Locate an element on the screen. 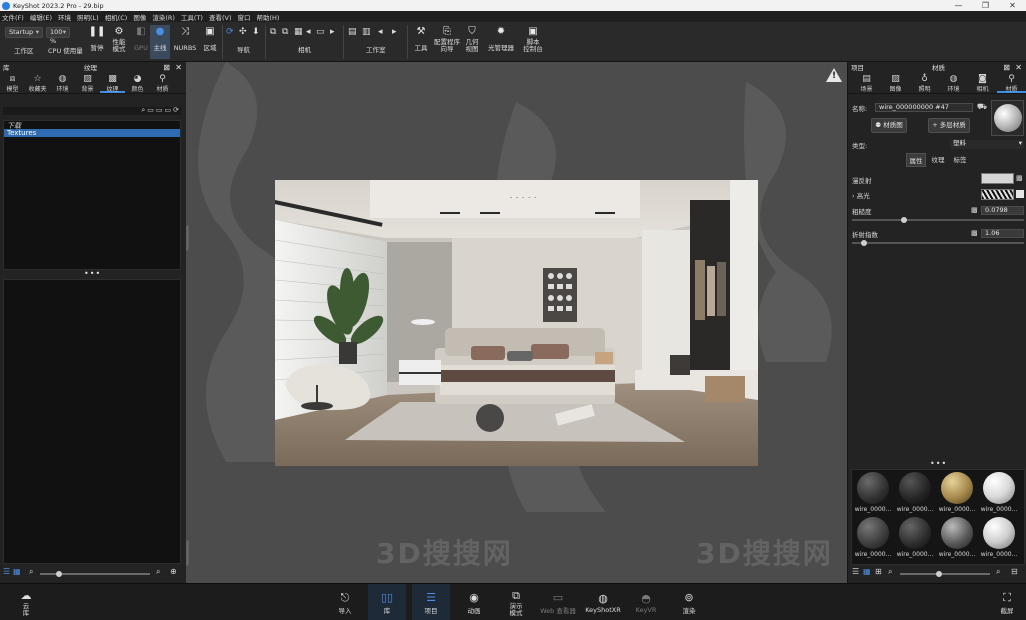 This screenshot has width=1026, height=620. tab-camera: ◙ 相机 is located at coordinates (982, 82).